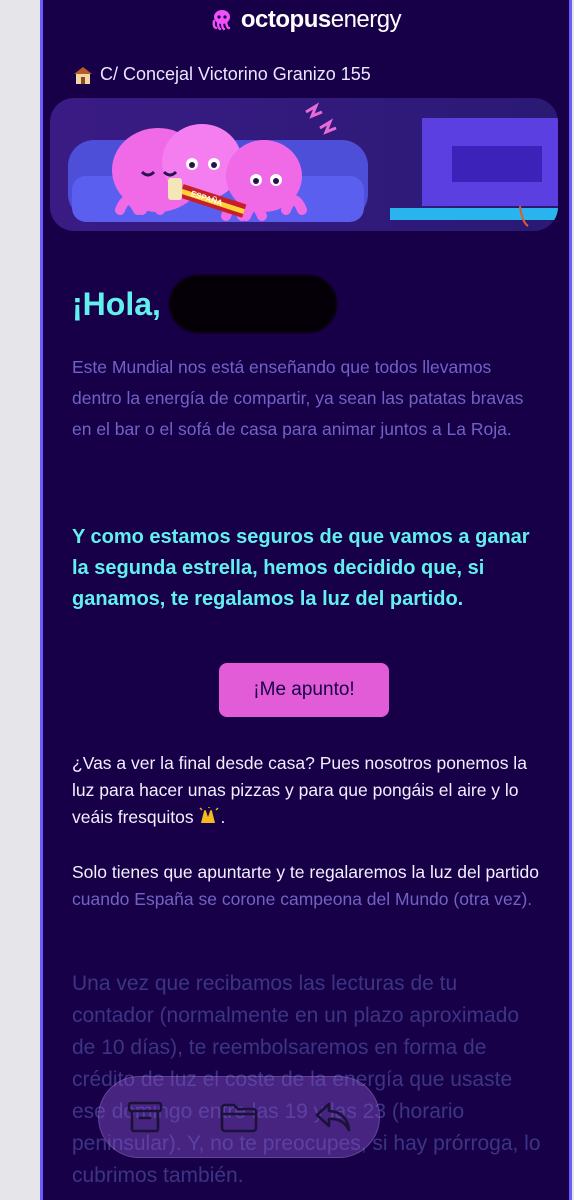 This screenshot has height=1200, width=574. Describe the element at coordinates (321, 19) in the screenshot. I see `brand-name: octopusenergy` at that location.